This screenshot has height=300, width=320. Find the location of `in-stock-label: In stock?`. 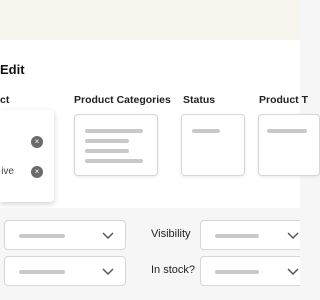

in-stock-label: In stock? is located at coordinates (173, 270).